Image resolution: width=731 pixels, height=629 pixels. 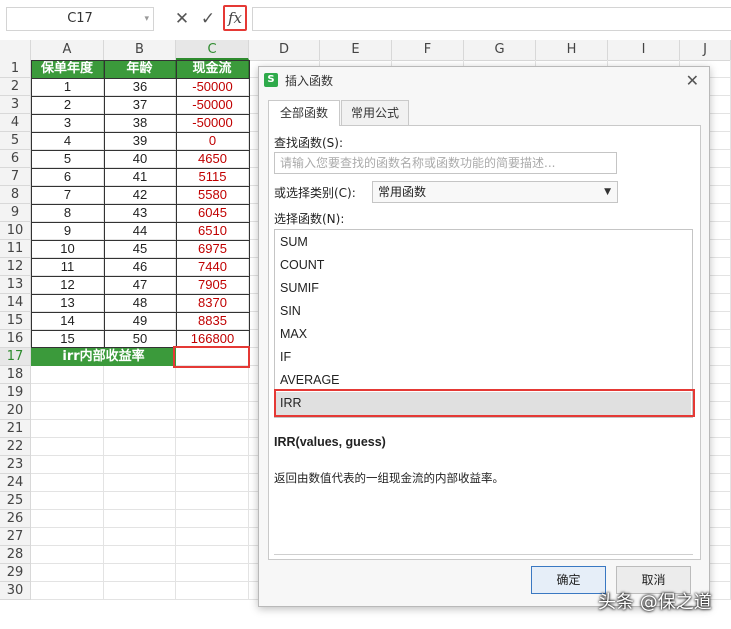 I want to click on table-cell: 5, so click(x=67, y=159).